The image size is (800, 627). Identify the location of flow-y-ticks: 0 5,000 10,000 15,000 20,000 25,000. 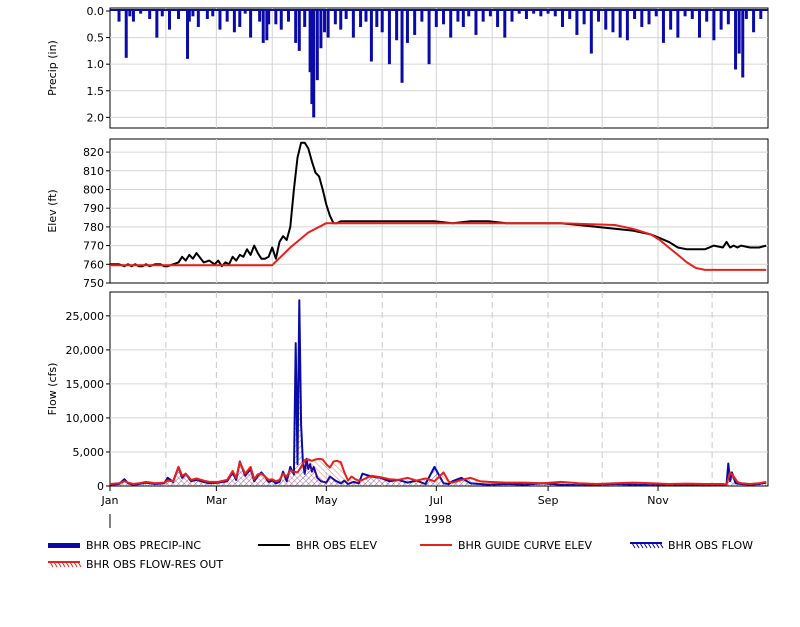
(88, 401).